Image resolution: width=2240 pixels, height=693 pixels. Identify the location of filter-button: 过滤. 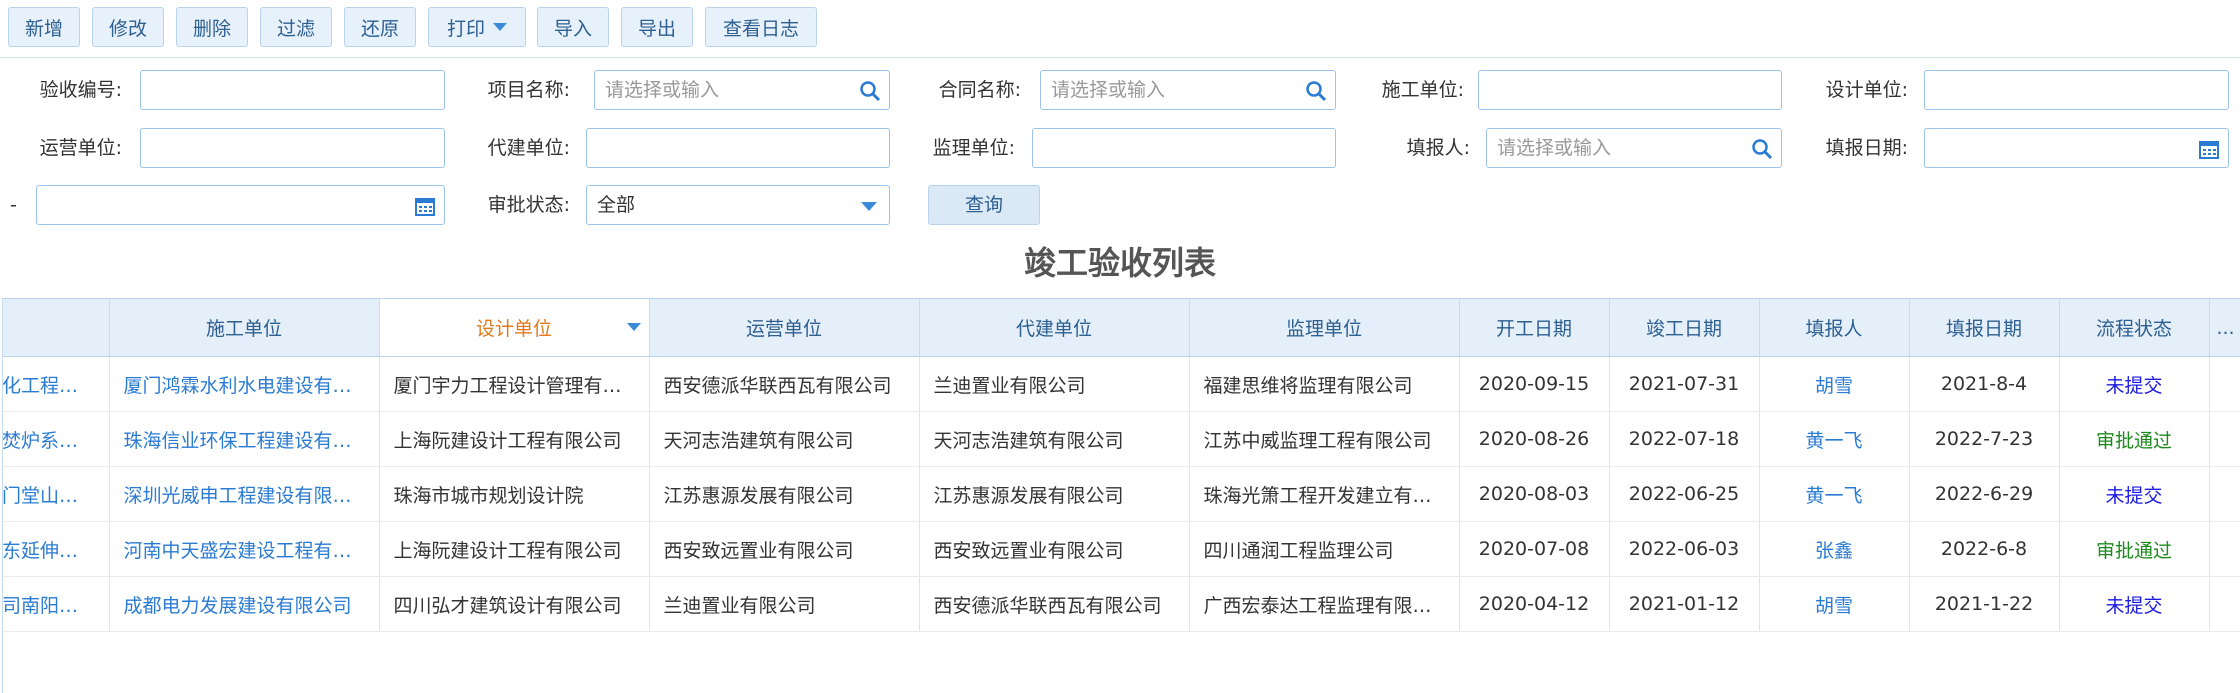
(296, 27).